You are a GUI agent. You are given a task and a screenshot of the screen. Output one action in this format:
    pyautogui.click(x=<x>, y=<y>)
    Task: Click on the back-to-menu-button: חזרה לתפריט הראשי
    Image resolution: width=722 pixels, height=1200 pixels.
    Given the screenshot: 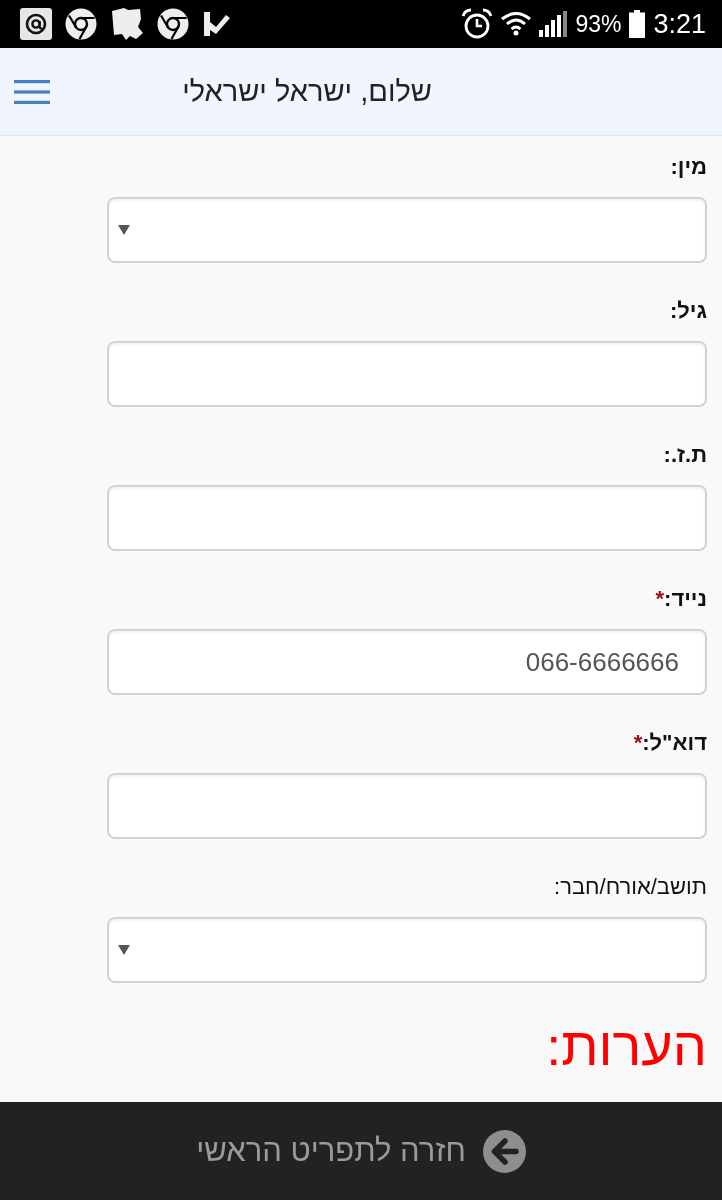 What is the action you would take?
    pyautogui.click(x=361, y=1151)
    